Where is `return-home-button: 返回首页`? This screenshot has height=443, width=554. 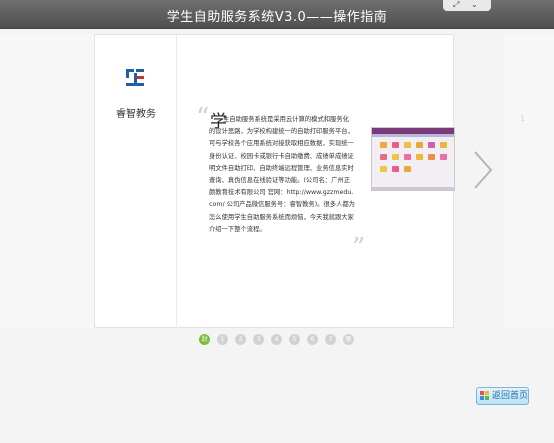 return-home-button: 返回首页 is located at coordinates (502, 396).